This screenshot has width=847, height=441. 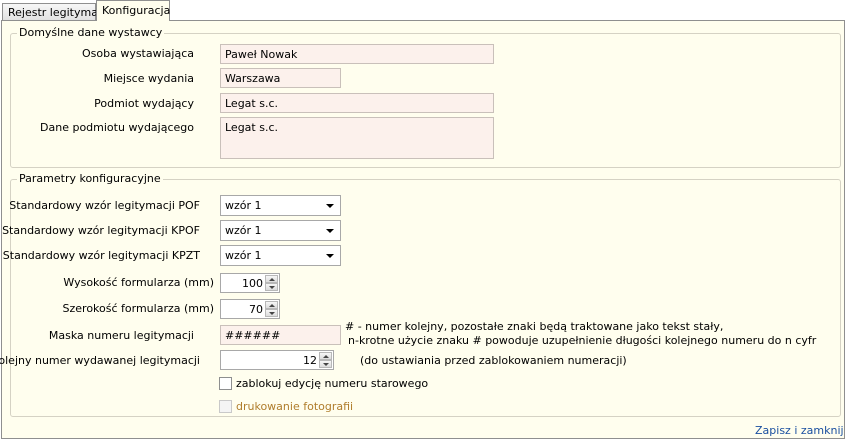 I want to click on pof-combo: wzór 1, so click(x=280, y=205).